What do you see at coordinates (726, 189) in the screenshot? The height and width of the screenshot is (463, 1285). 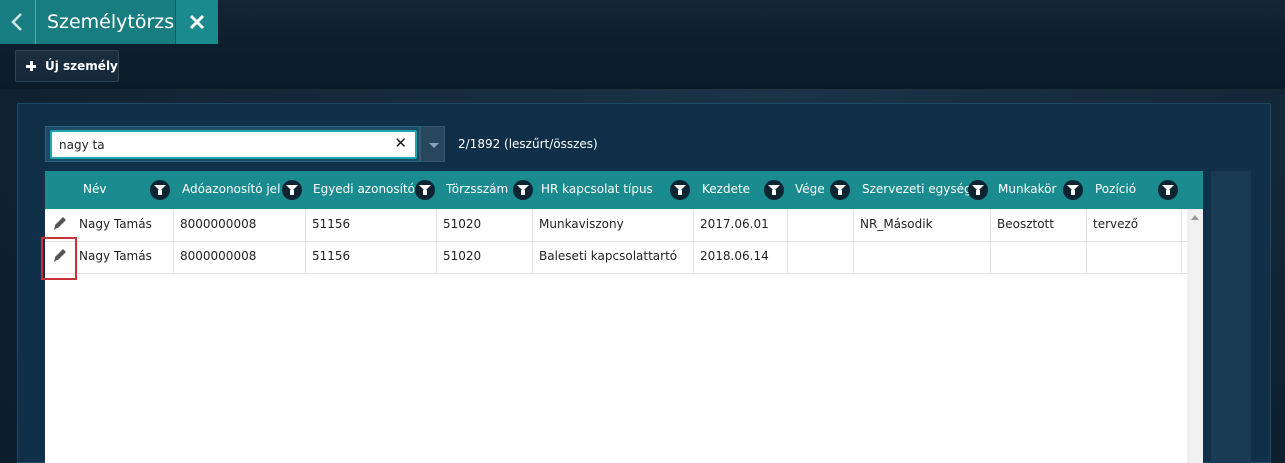 I see `column-label: Kezdete` at bounding box center [726, 189].